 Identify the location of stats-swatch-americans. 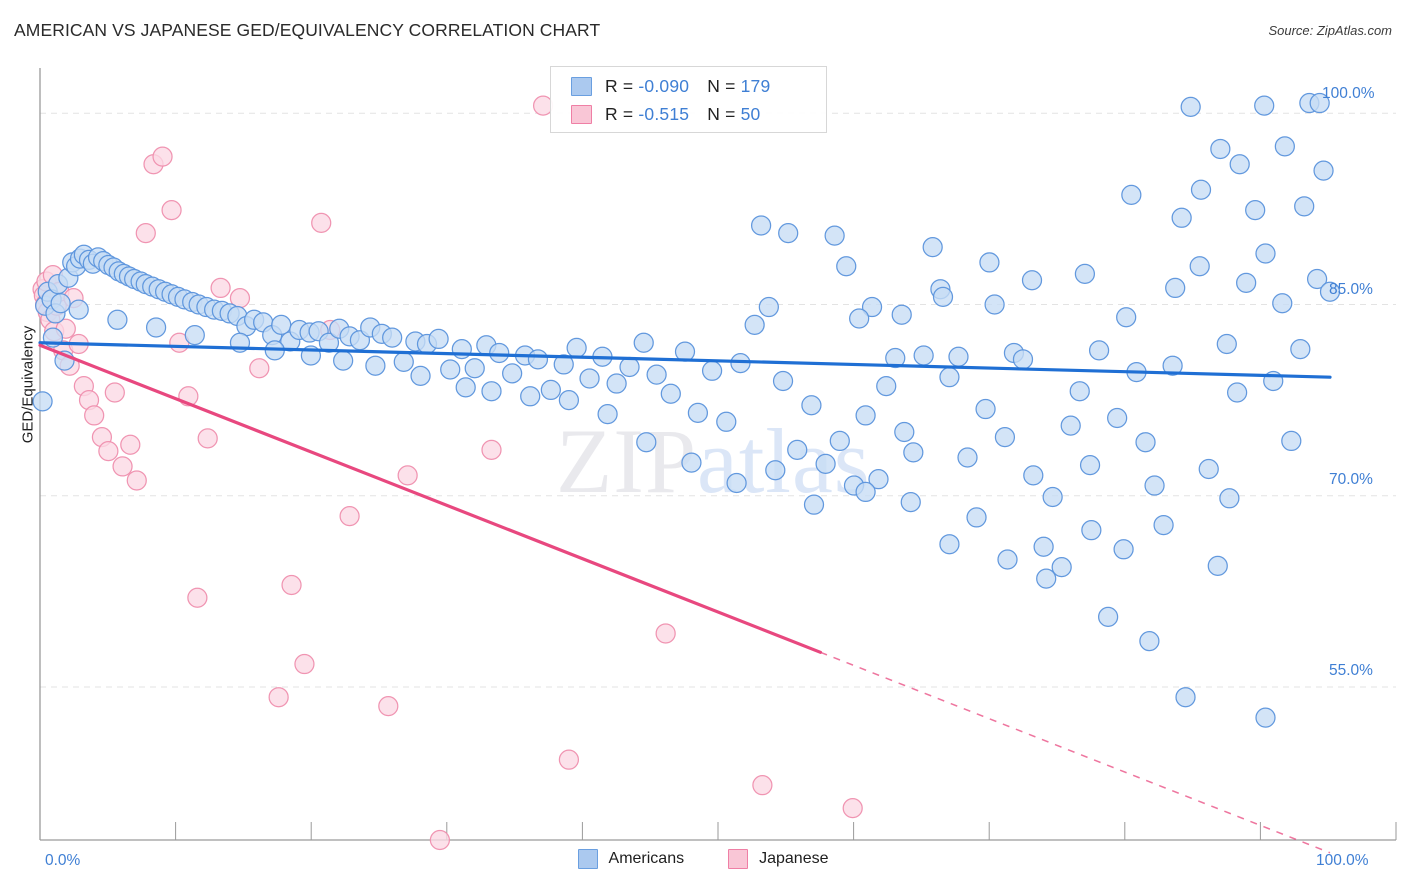
(581, 86).